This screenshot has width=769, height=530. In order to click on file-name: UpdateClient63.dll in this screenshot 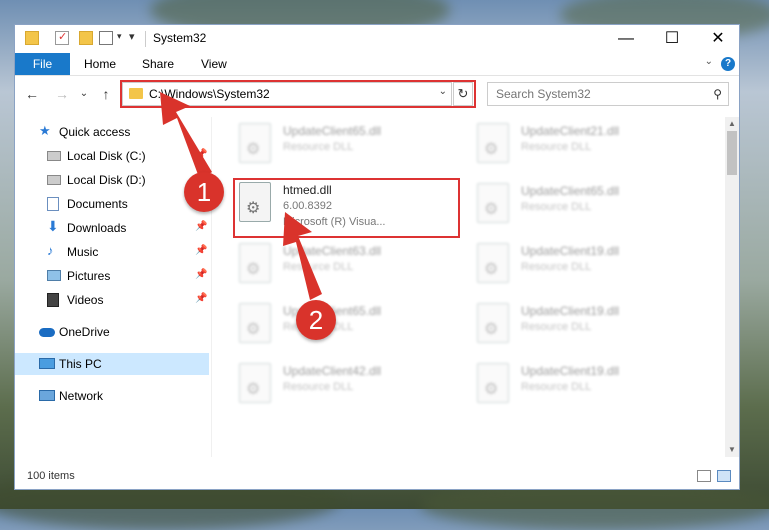, I will do `click(332, 251)`.